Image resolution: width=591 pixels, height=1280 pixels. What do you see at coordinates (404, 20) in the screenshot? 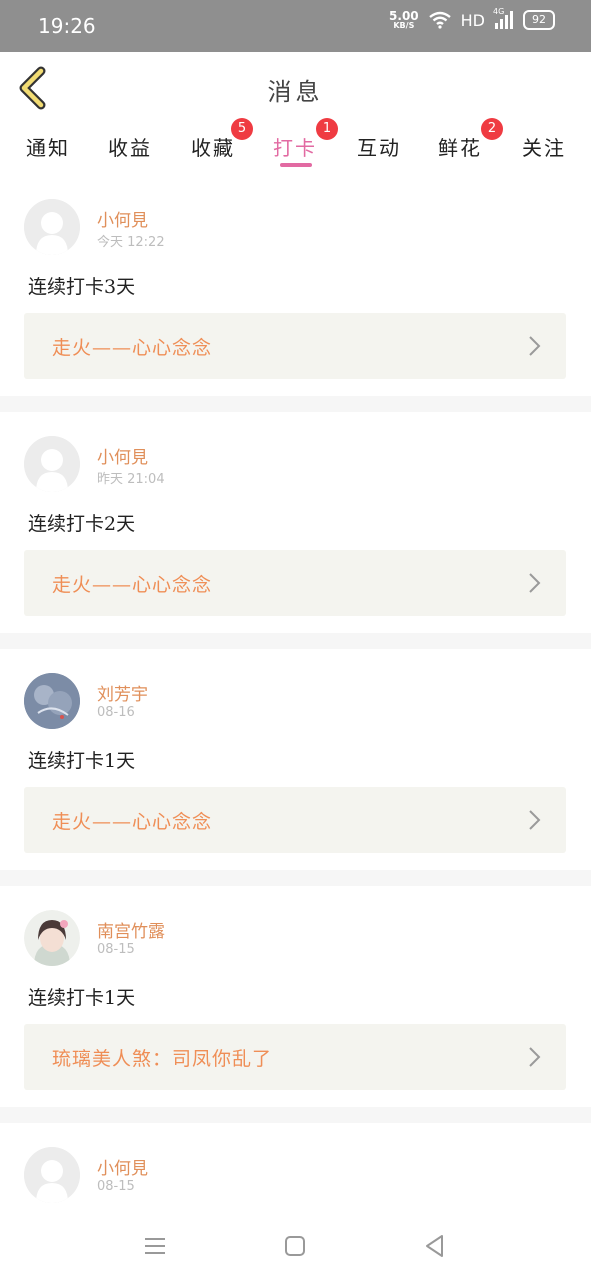
I see `net-speed: 5.00 KB/S` at bounding box center [404, 20].